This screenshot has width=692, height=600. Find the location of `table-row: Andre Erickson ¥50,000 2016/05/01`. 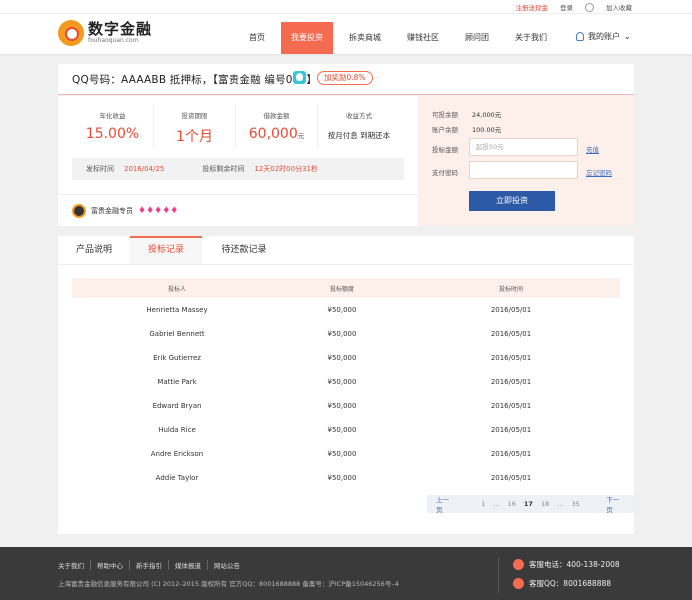

table-row: Andre Erickson ¥50,000 2016/05/01 is located at coordinates (346, 454).